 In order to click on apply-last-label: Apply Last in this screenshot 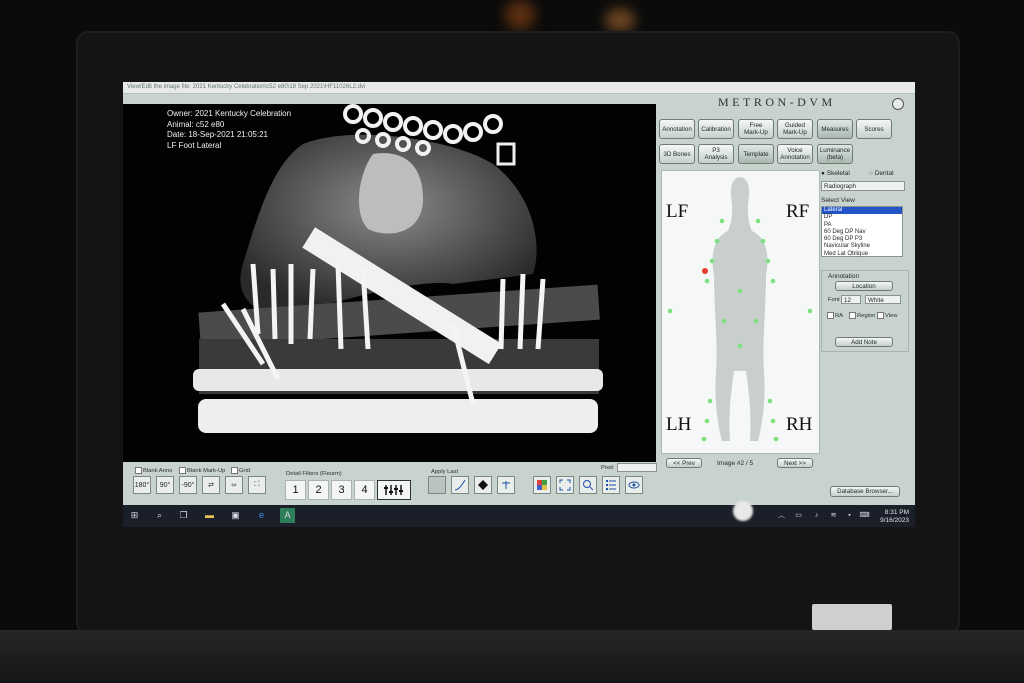, I will do `click(445, 472)`.